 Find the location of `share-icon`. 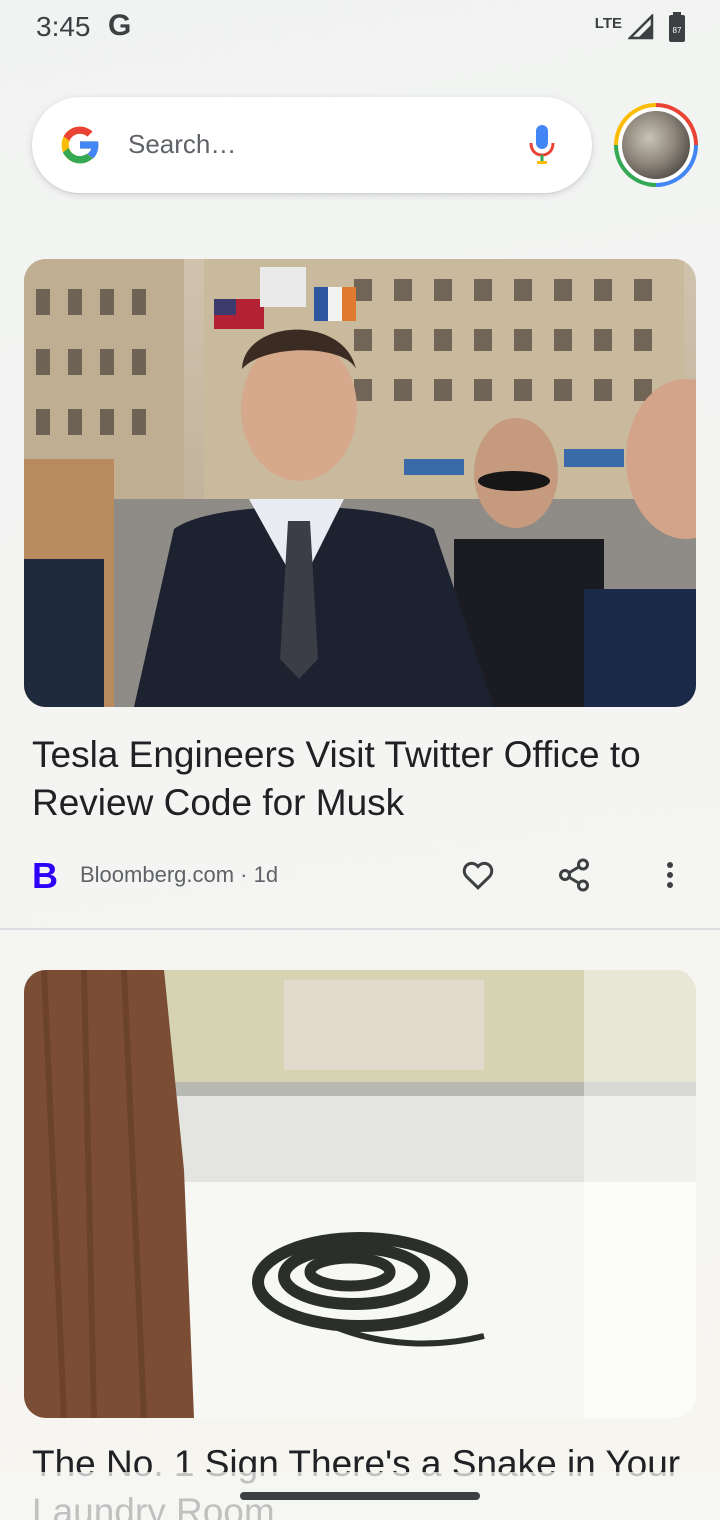

share-icon is located at coordinates (574, 875).